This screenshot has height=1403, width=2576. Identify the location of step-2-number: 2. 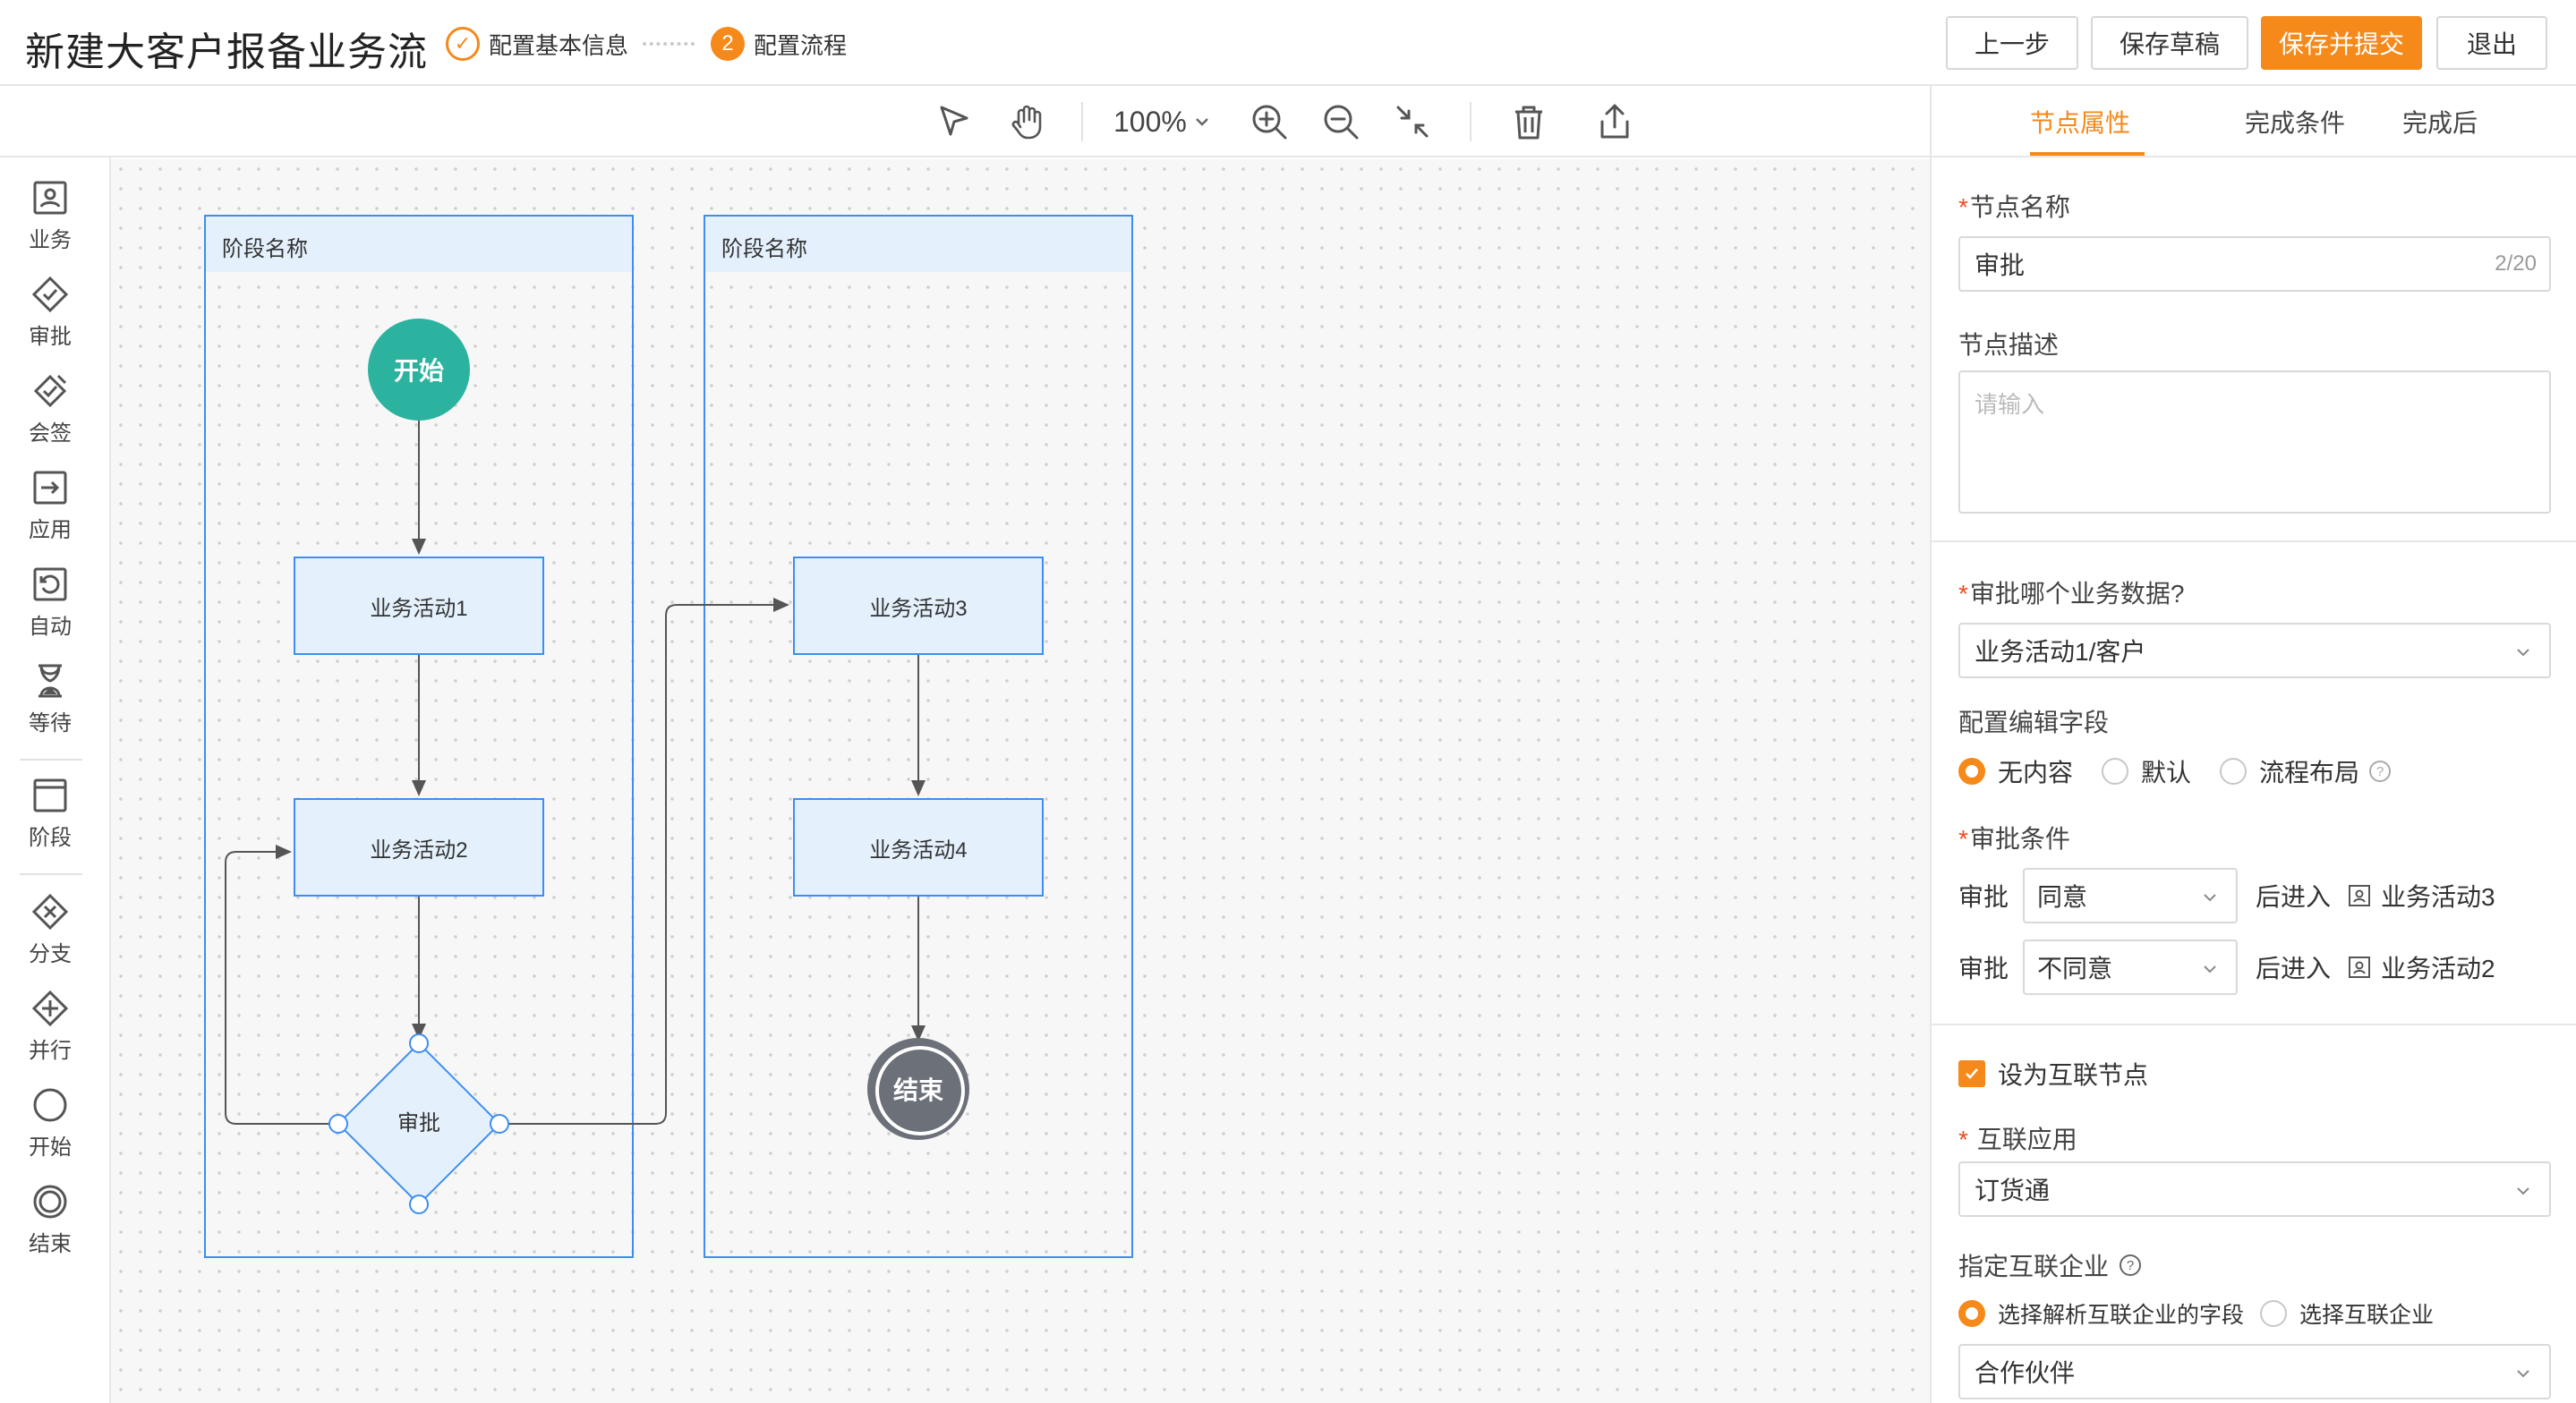
(728, 44).